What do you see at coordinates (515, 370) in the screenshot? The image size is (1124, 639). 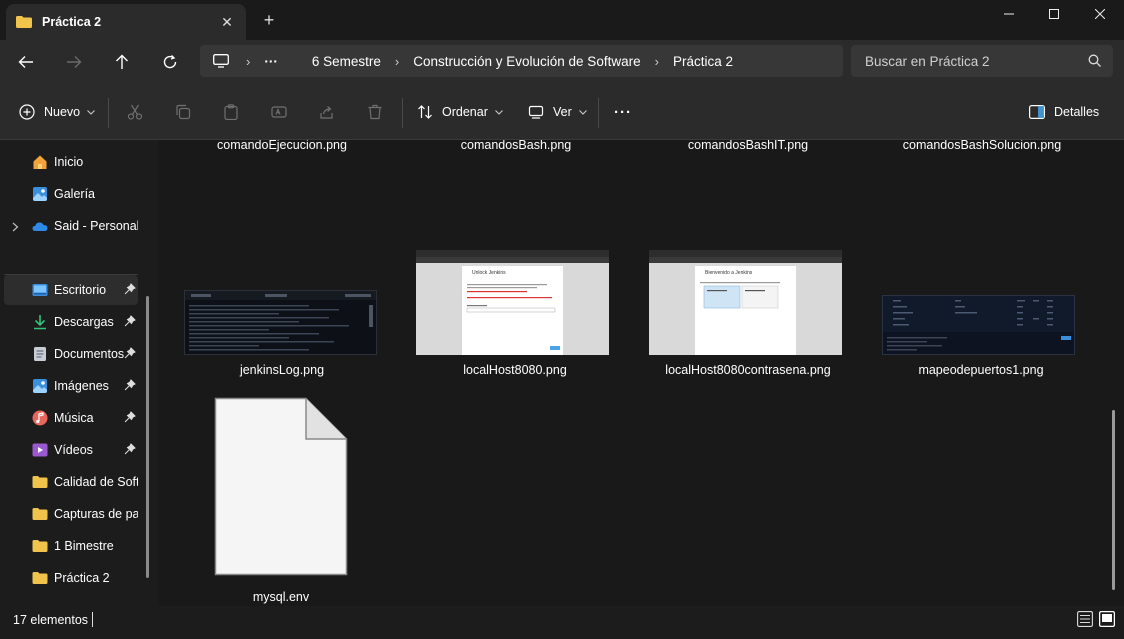 I see `file-item: localHost8080.png` at bounding box center [515, 370].